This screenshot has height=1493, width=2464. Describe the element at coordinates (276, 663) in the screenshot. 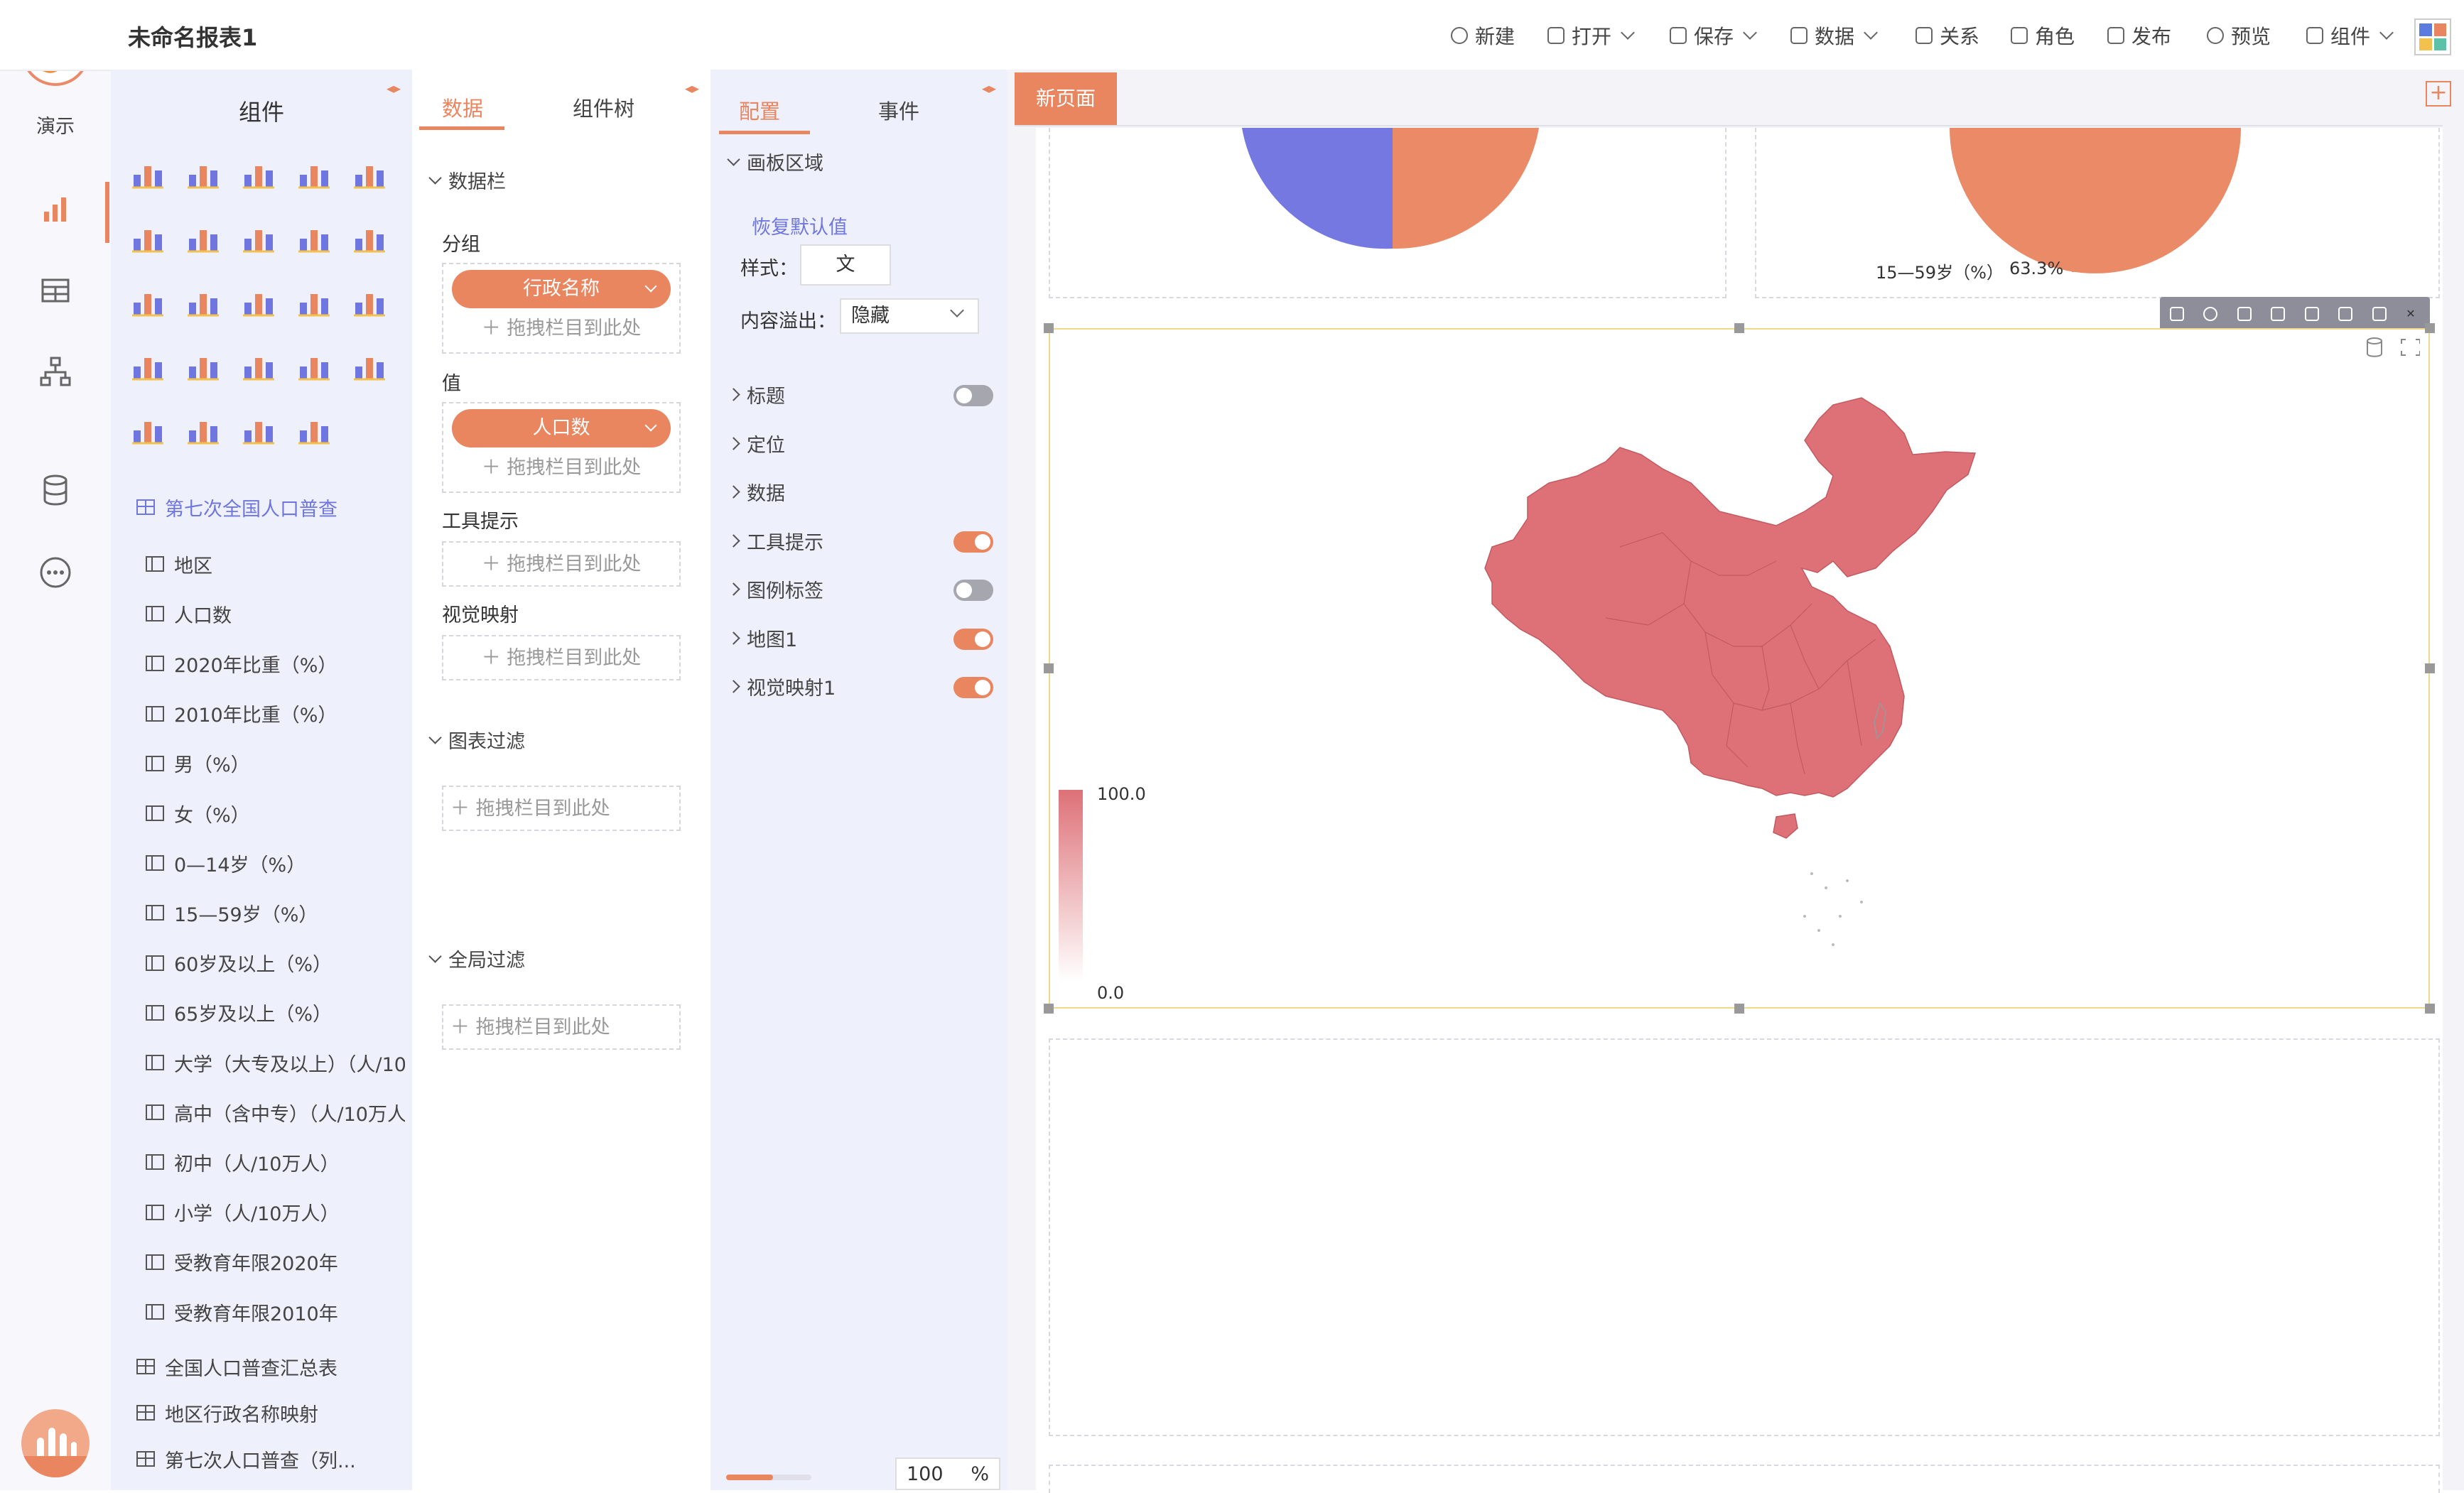

I see `field-item: 2020年比重（%）` at that location.